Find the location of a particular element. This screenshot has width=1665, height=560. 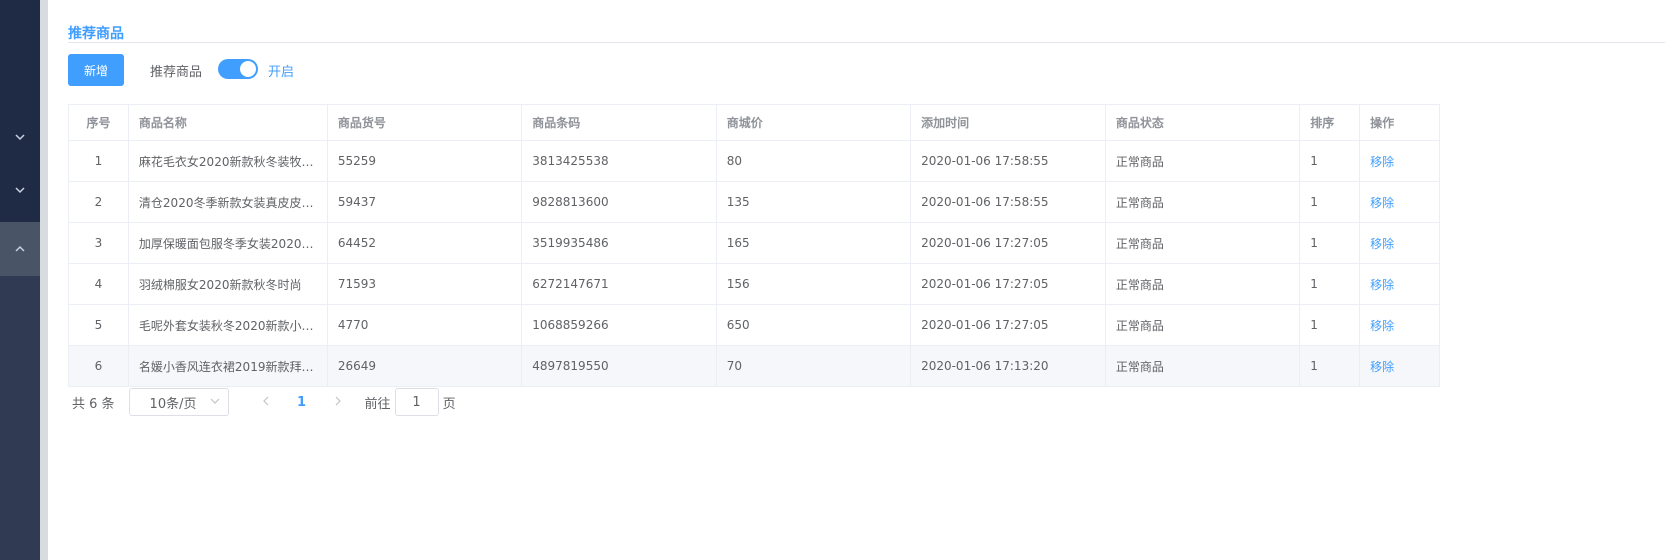

column-header: 商品状态 is located at coordinates (1202, 122).